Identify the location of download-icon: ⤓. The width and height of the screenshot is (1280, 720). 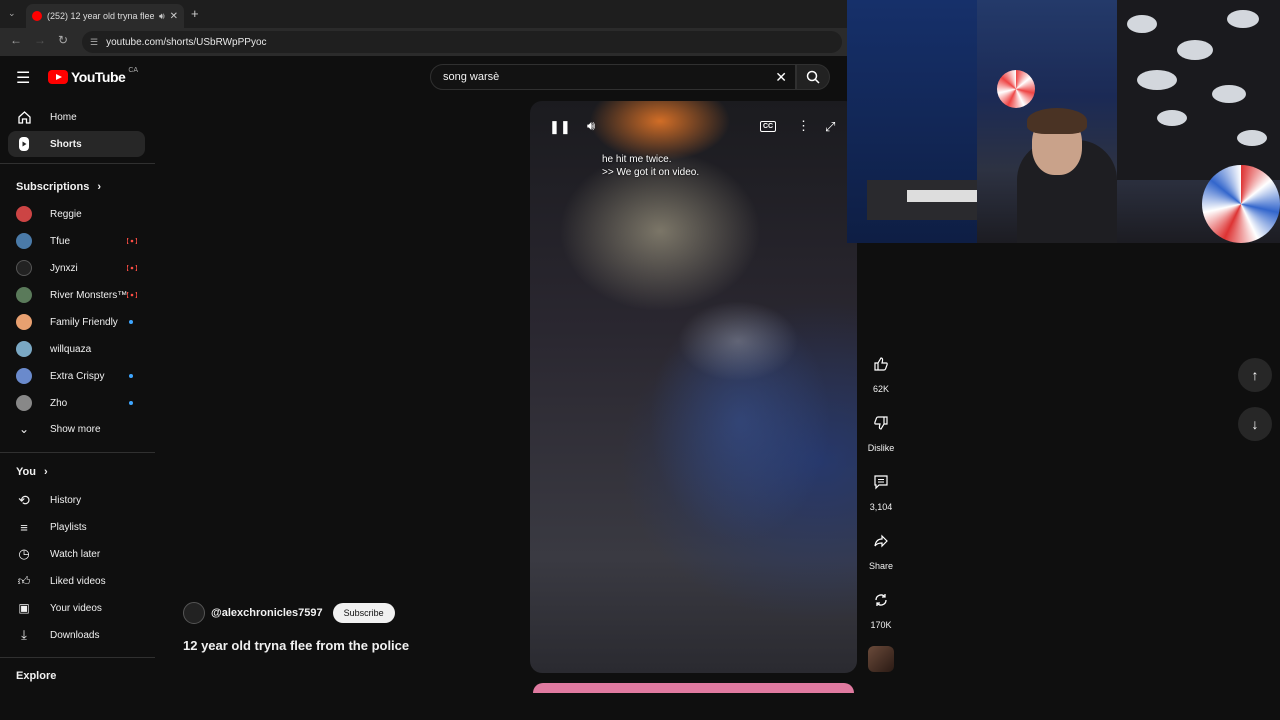
(24, 634).